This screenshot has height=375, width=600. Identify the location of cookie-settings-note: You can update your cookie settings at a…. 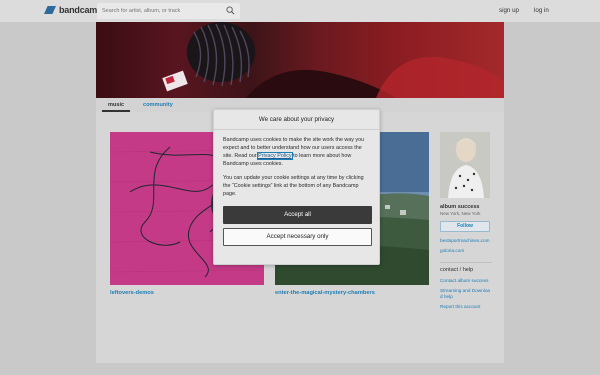
(293, 186).